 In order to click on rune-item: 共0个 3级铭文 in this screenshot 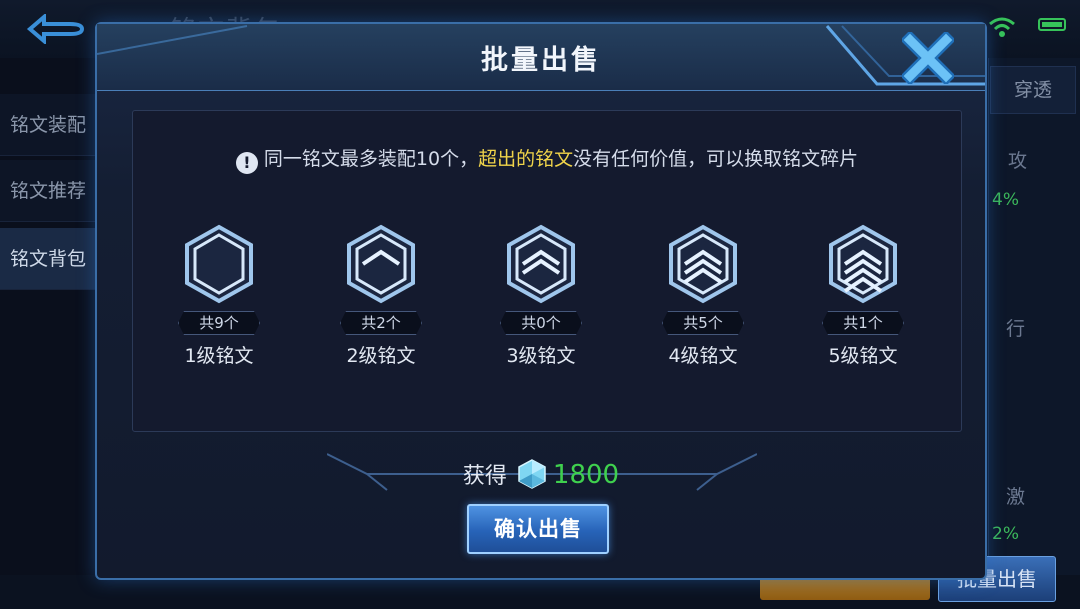, I will do `click(541, 295)`.